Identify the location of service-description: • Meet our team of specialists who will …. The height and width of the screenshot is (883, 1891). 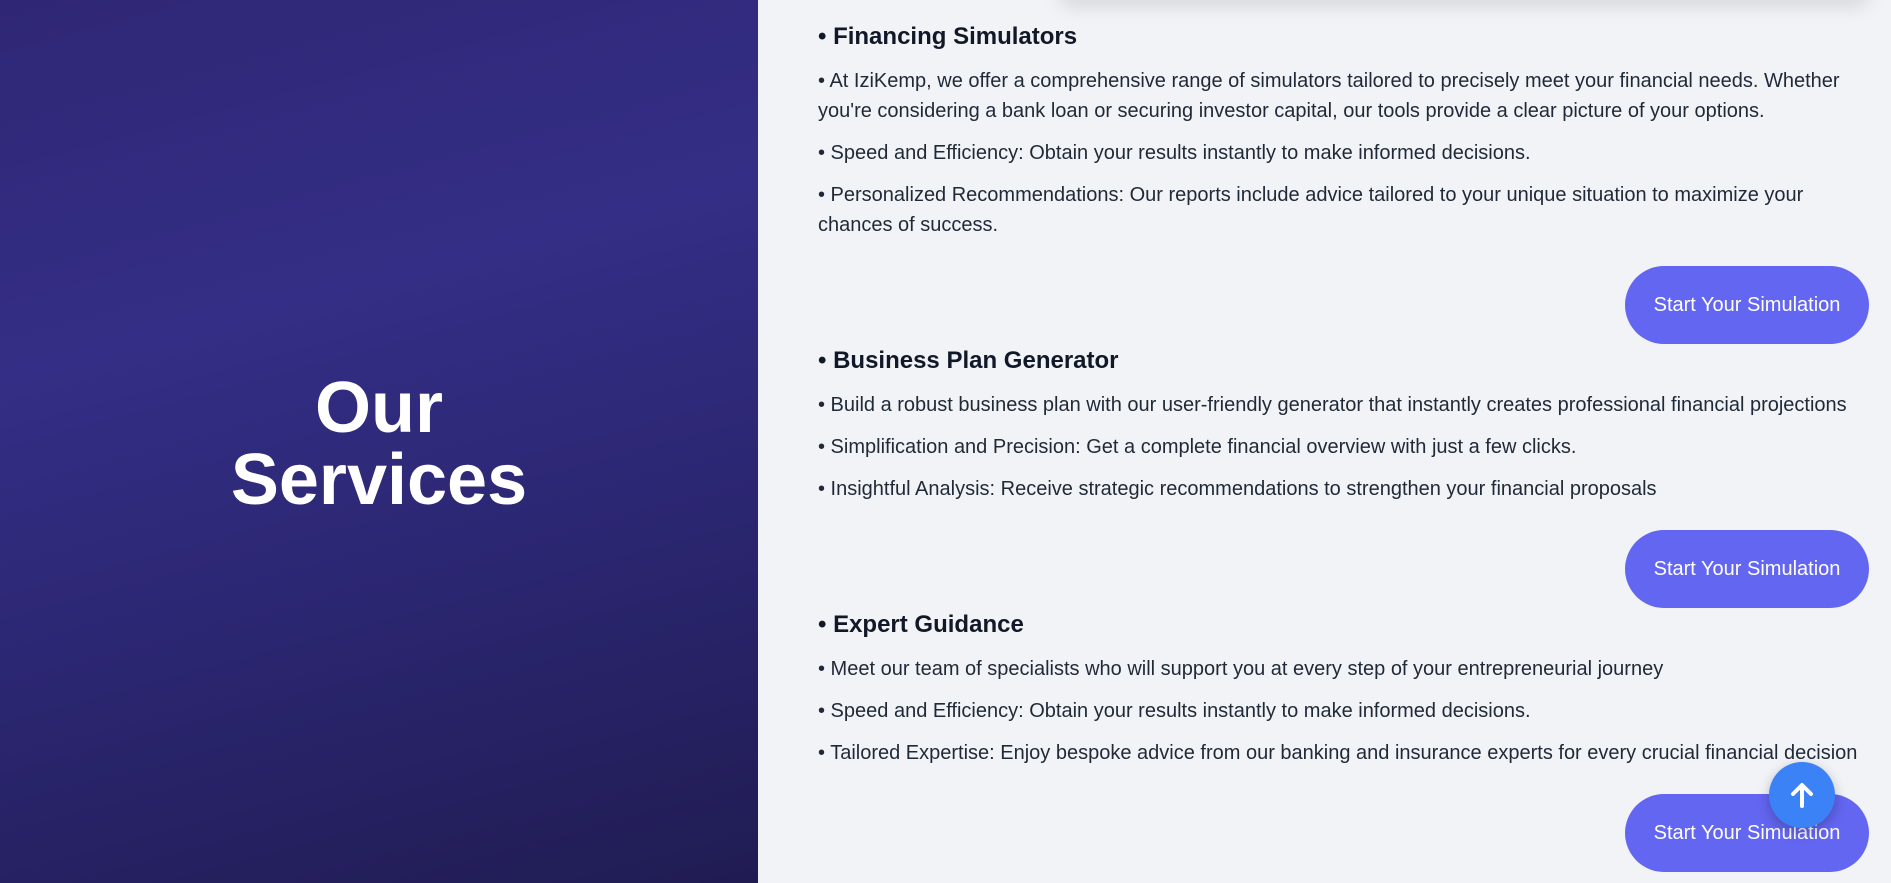
(1241, 669).